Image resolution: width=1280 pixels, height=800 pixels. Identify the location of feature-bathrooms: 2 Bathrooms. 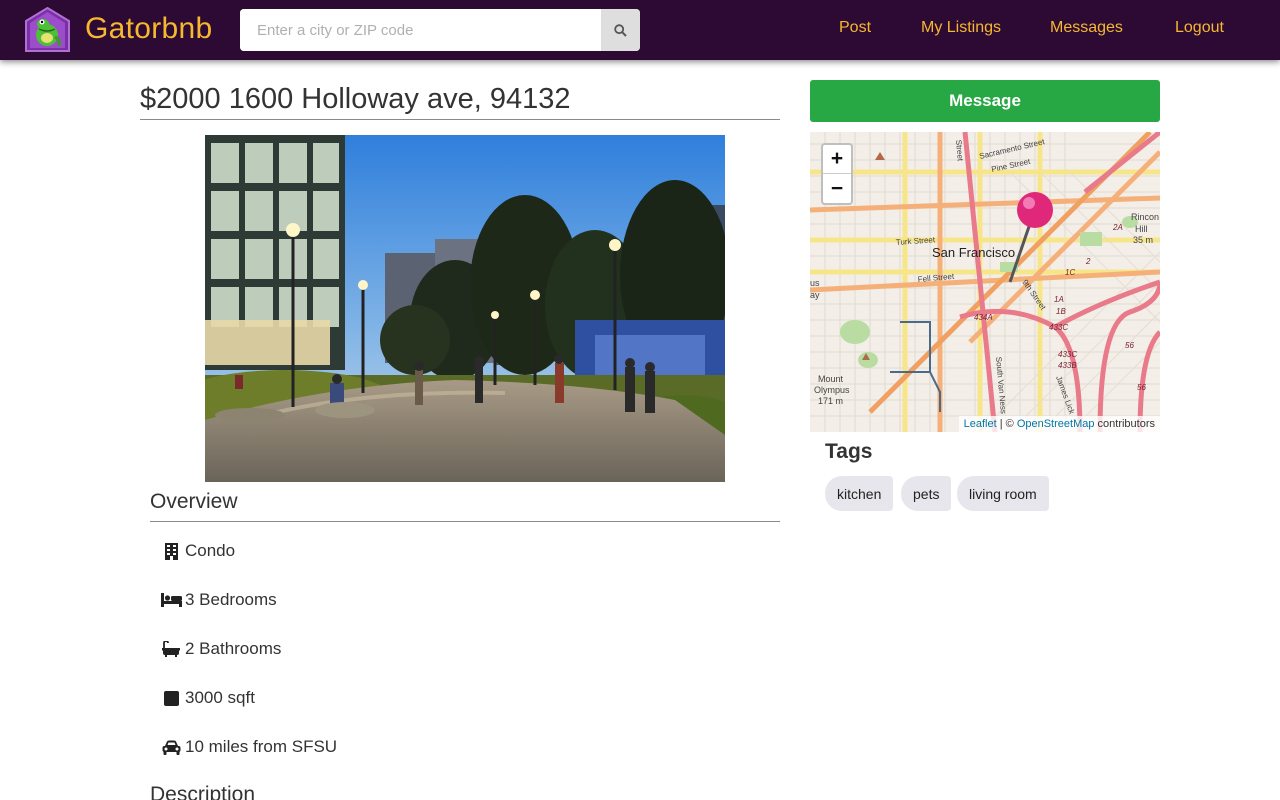
(220, 649).